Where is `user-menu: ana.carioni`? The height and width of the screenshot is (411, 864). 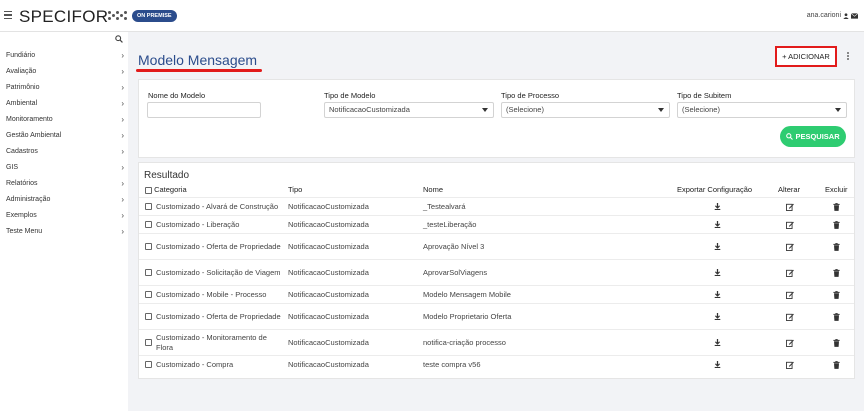
user-menu: ana.carioni is located at coordinates (832, 15).